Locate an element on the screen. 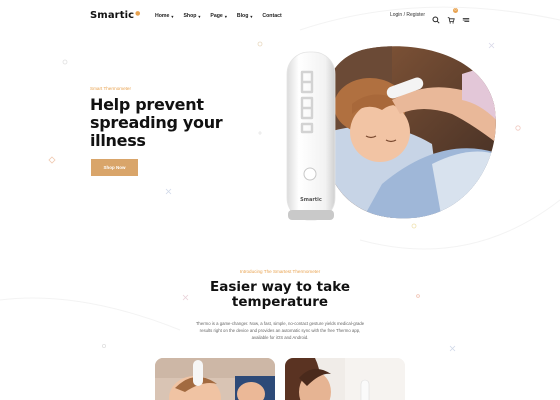  hero-photo is located at coordinates (409, 132).